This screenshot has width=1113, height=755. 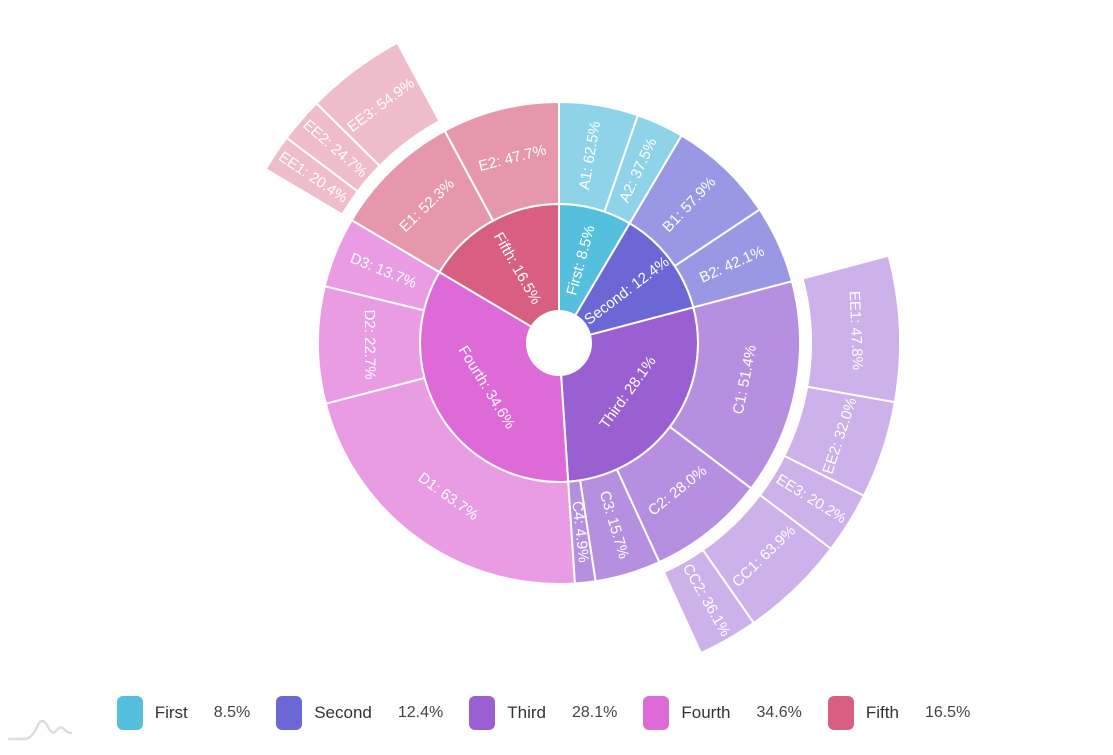 What do you see at coordinates (196, 713) in the screenshot?
I see `legend-item-first: First 8.5%` at bounding box center [196, 713].